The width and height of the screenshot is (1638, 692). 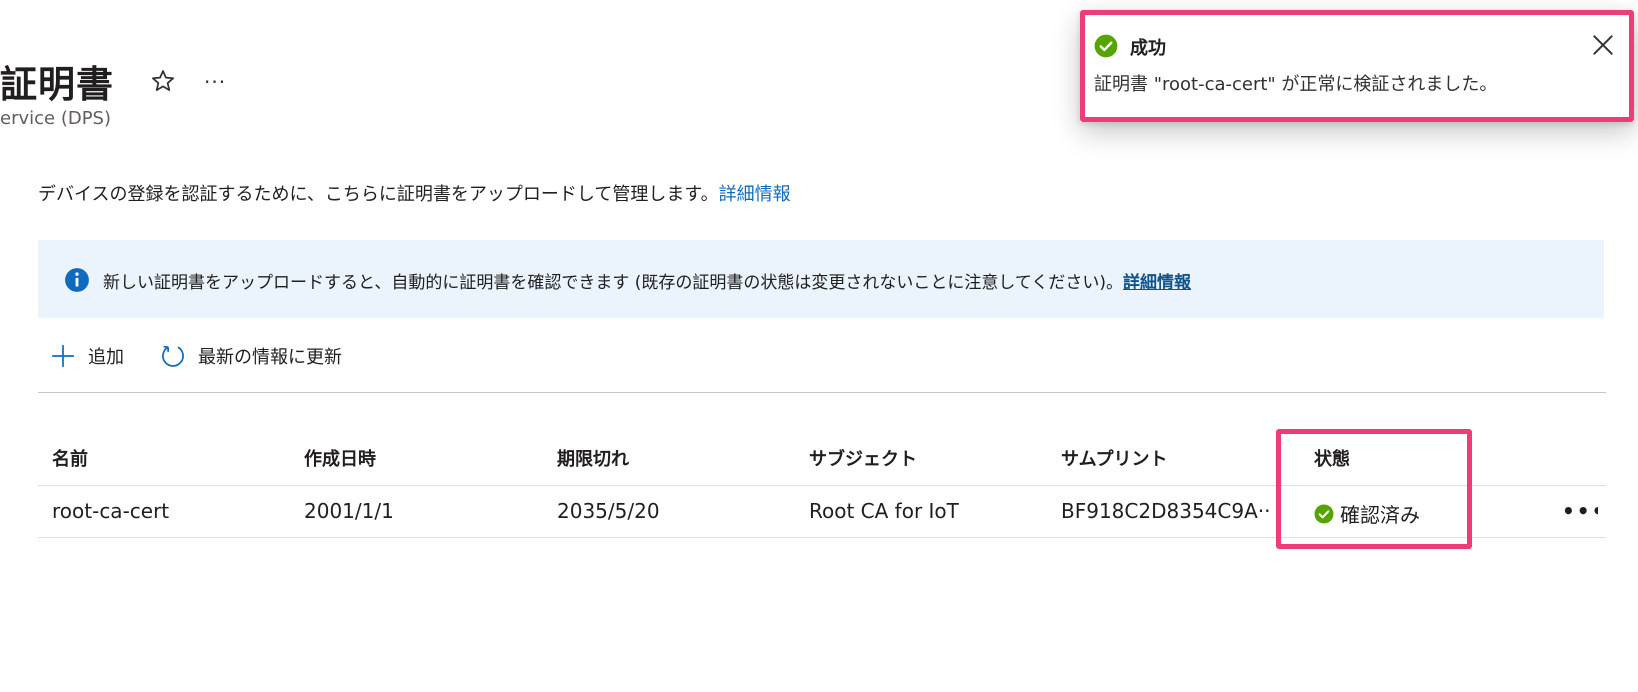 What do you see at coordinates (924, 458) in the screenshot?
I see `column-header-subject: サブジェクト` at bounding box center [924, 458].